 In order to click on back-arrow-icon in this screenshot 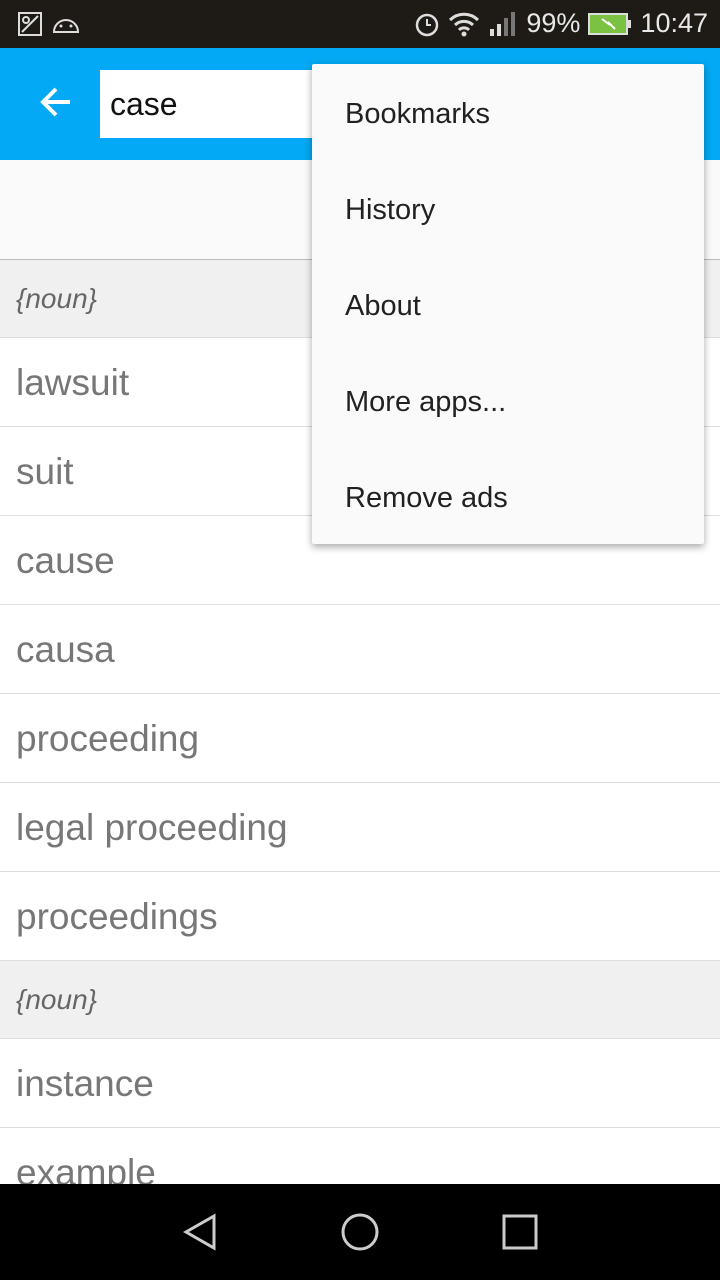, I will do `click(56, 102)`.